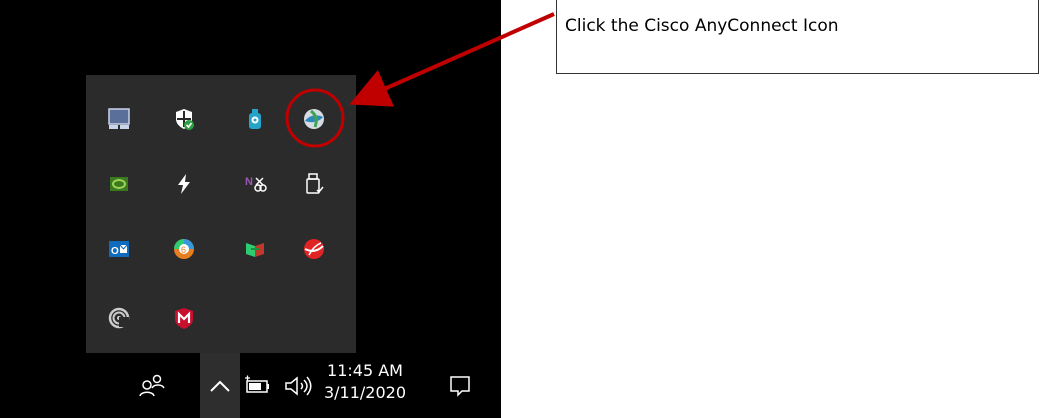 The height and width of the screenshot is (418, 1040). Describe the element at coordinates (797, 37) in the screenshot. I see `instruction-callout` at that location.